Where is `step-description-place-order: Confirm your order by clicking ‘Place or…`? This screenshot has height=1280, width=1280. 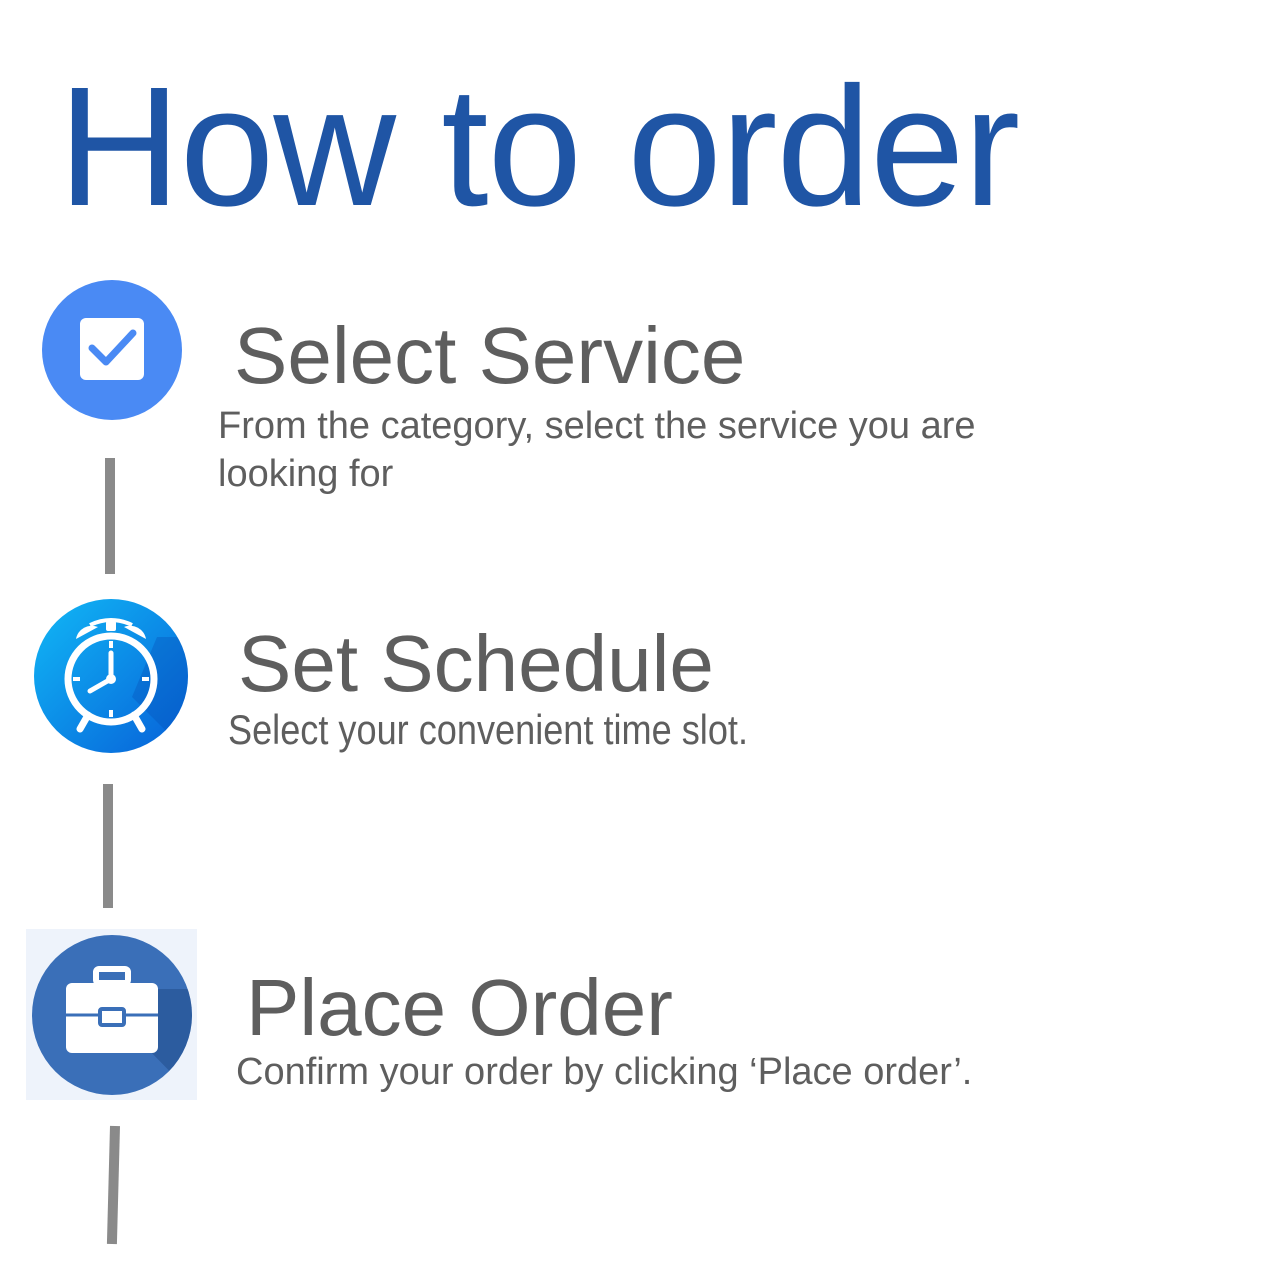
step-description-place-order: Confirm your order by clicking ‘Place or… is located at coordinates (604, 1072).